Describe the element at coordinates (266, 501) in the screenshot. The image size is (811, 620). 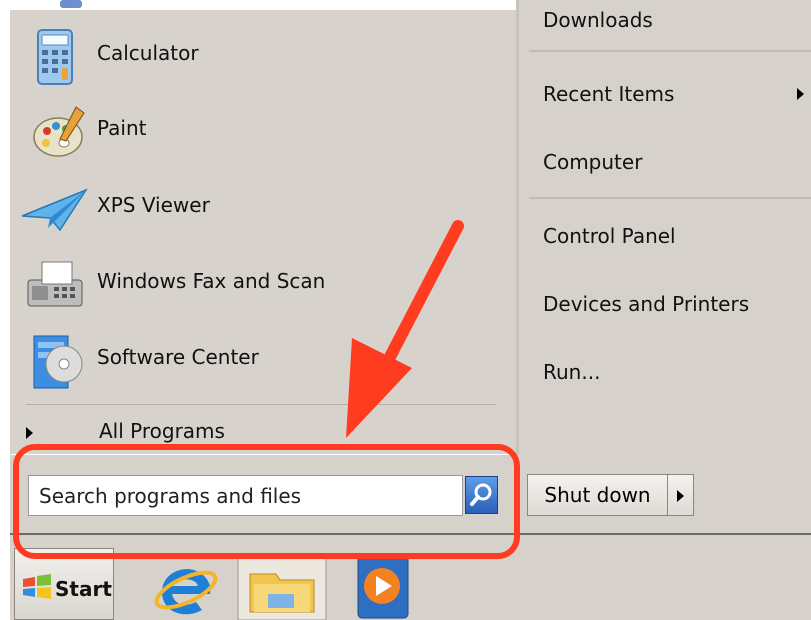
I see `highlight-rectangle` at that location.